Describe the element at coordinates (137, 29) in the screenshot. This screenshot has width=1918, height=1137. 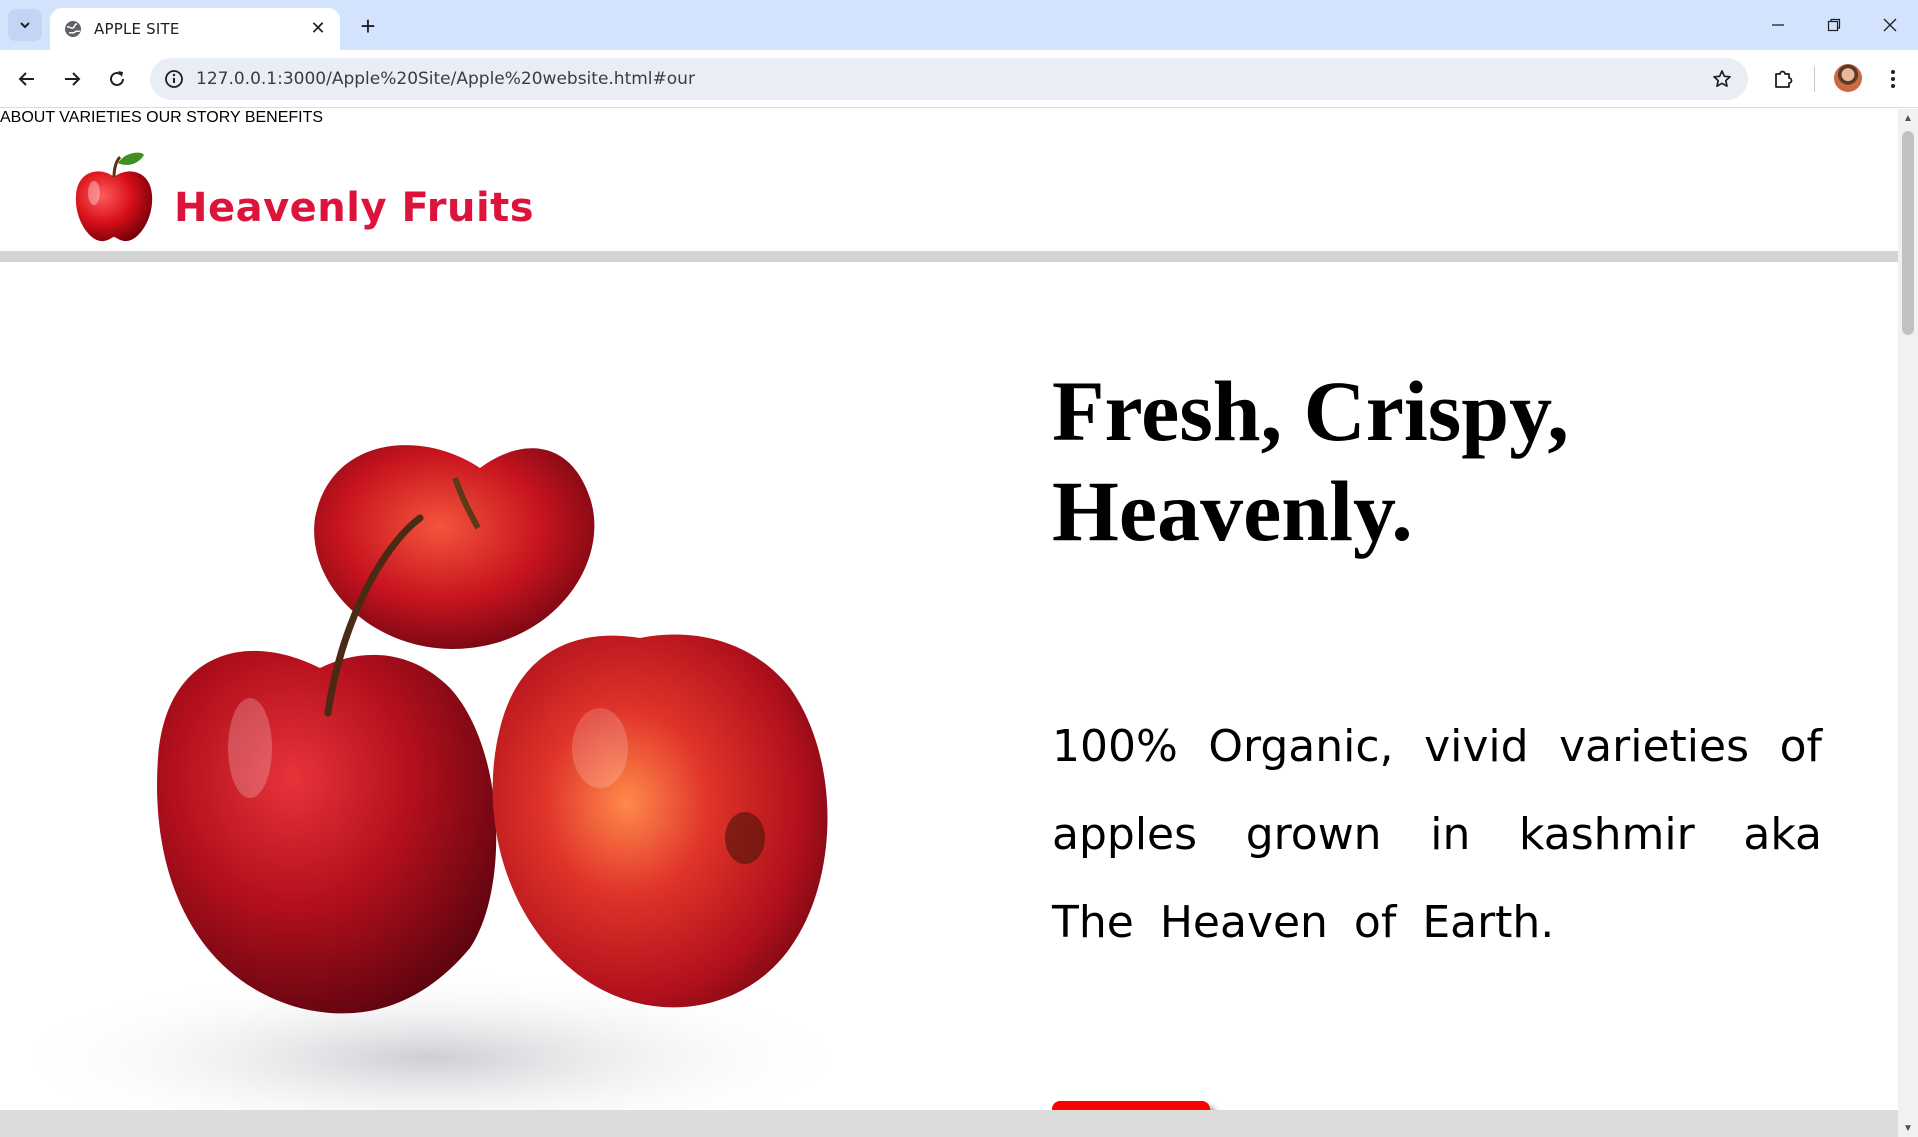
I see `tab-title: APPLE SITE` at that location.